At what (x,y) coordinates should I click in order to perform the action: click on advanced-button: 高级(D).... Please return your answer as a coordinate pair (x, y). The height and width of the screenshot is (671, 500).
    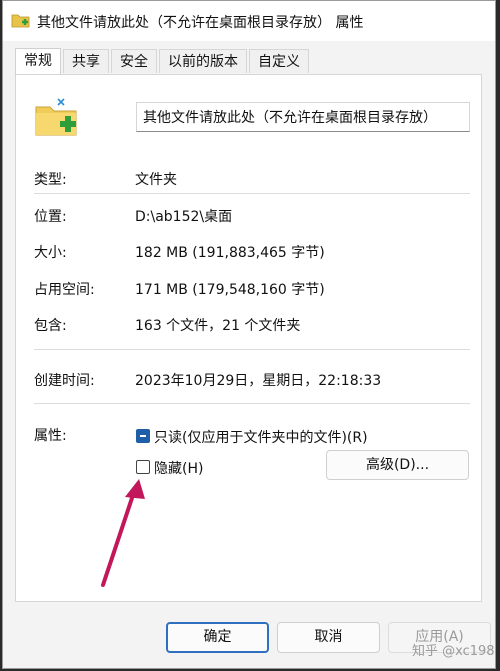
    Looking at the image, I should click on (397, 465).